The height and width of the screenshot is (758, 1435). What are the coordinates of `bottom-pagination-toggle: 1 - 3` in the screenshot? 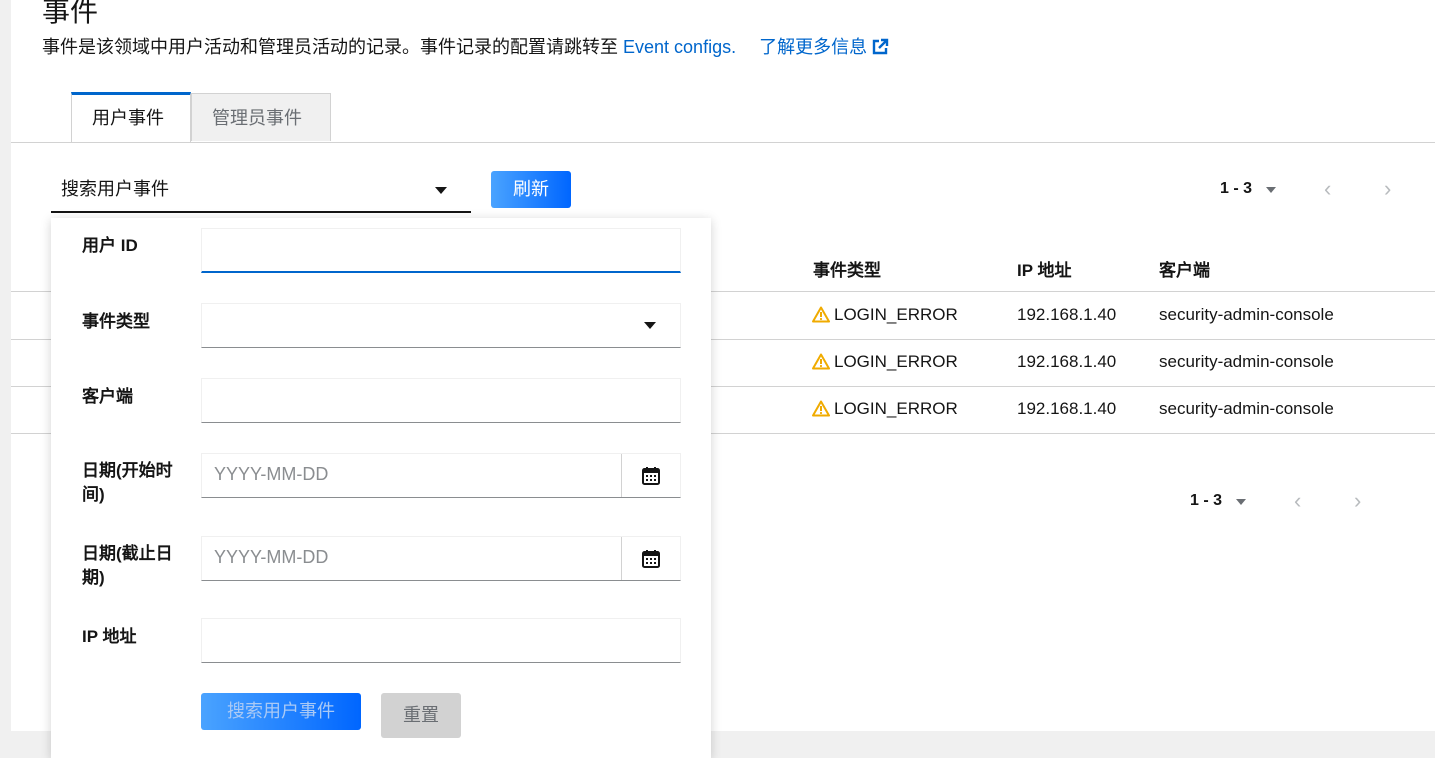 It's located at (1218, 501).